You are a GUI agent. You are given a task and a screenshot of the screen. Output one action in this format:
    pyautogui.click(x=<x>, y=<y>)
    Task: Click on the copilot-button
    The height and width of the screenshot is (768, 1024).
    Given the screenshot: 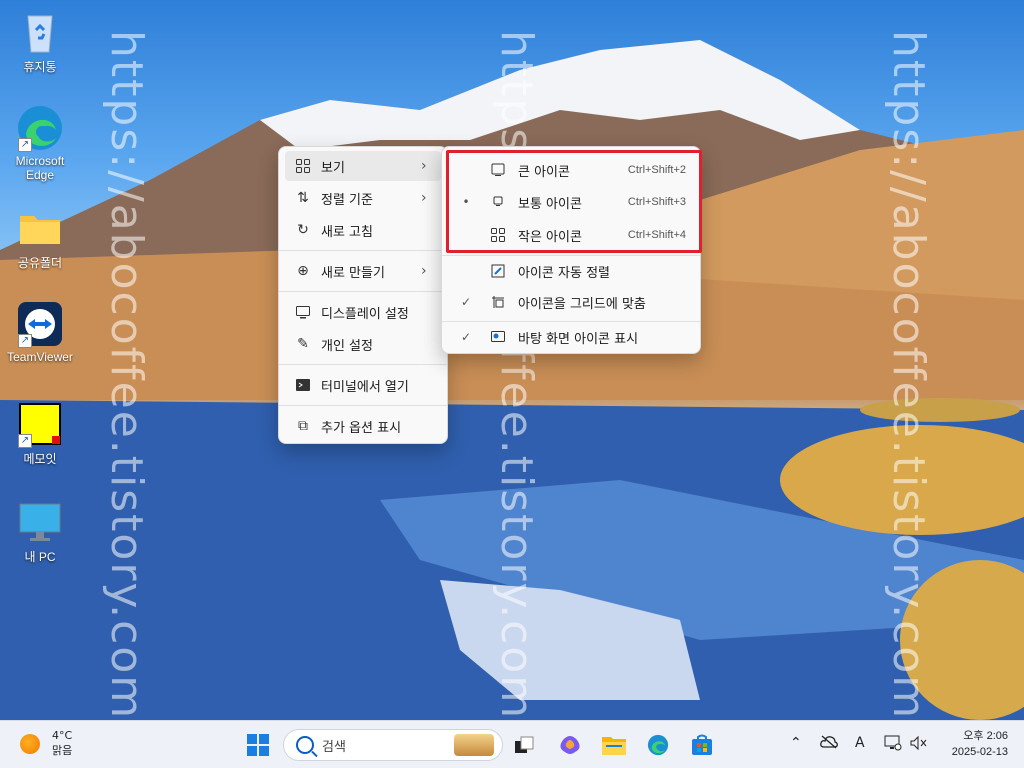 What is the action you would take?
    pyautogui.click(x=570, y=745)
    